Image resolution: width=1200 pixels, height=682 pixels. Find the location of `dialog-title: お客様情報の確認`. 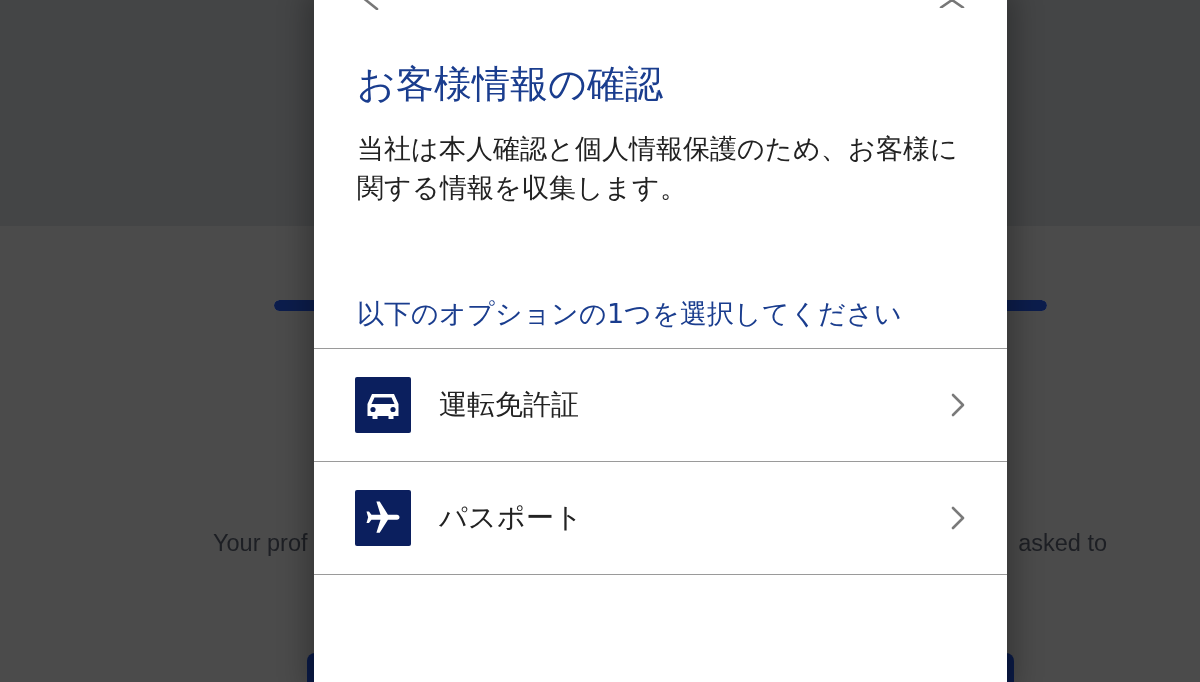

dialog-title: お客様情報の確認 is located at coordinates (510, 84).